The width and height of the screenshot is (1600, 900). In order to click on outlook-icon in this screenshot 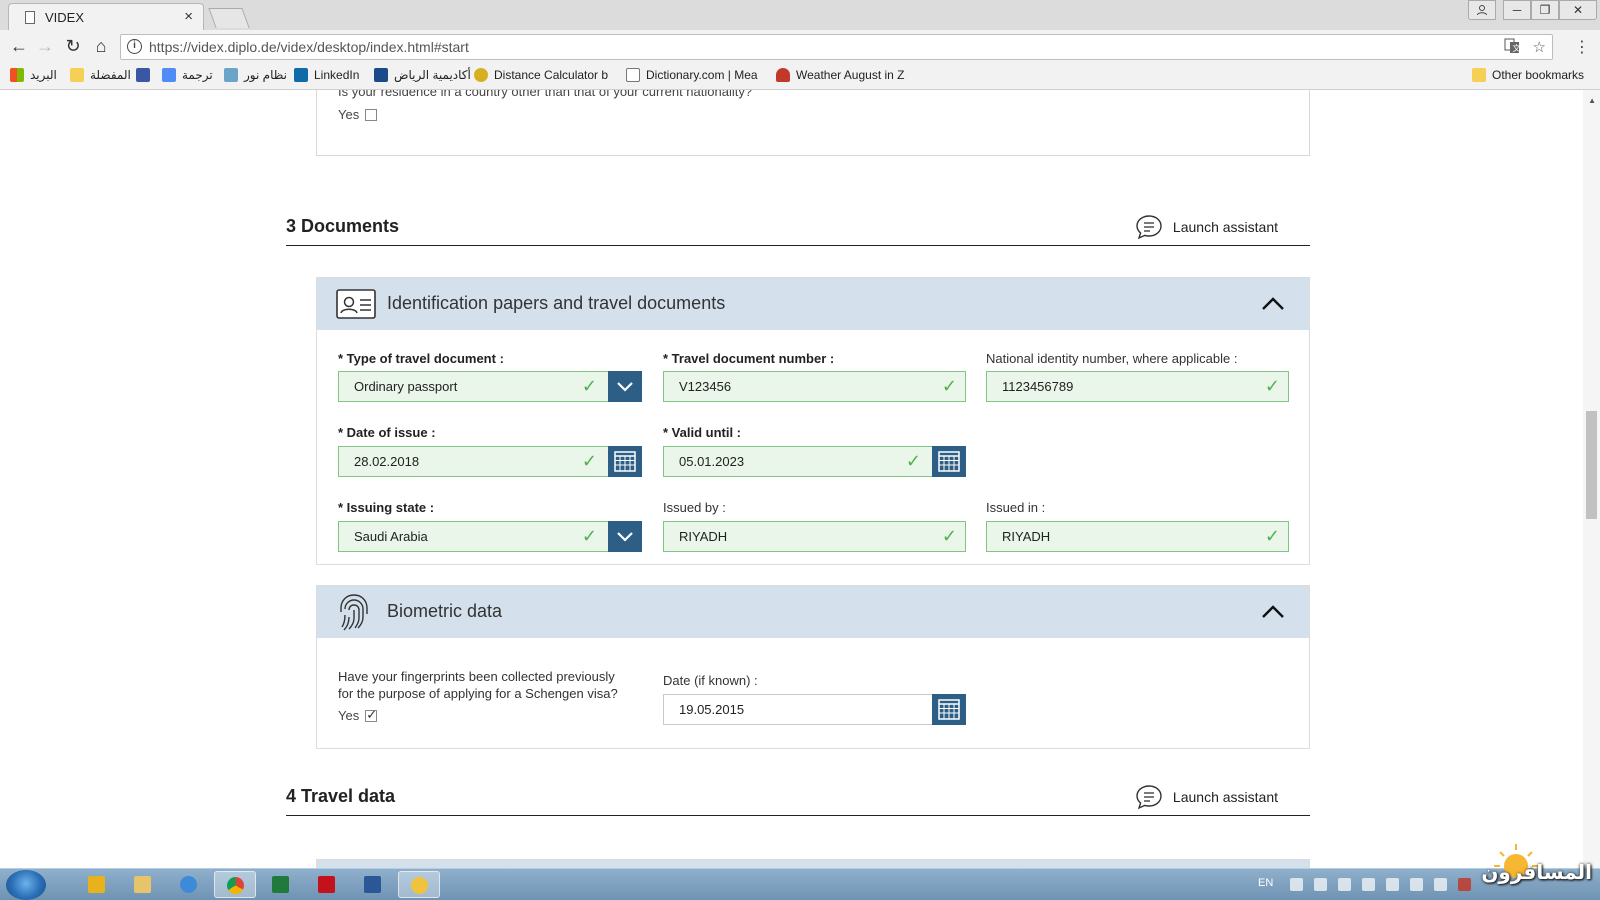, I will do `click(96, 884)`.